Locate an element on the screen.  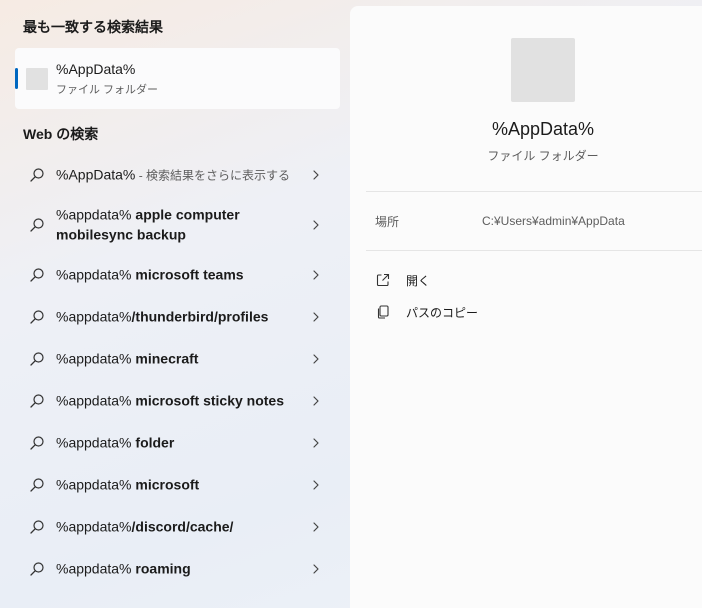
best-match-type: ファイル フォルダー is located at coordinates (107, 90).